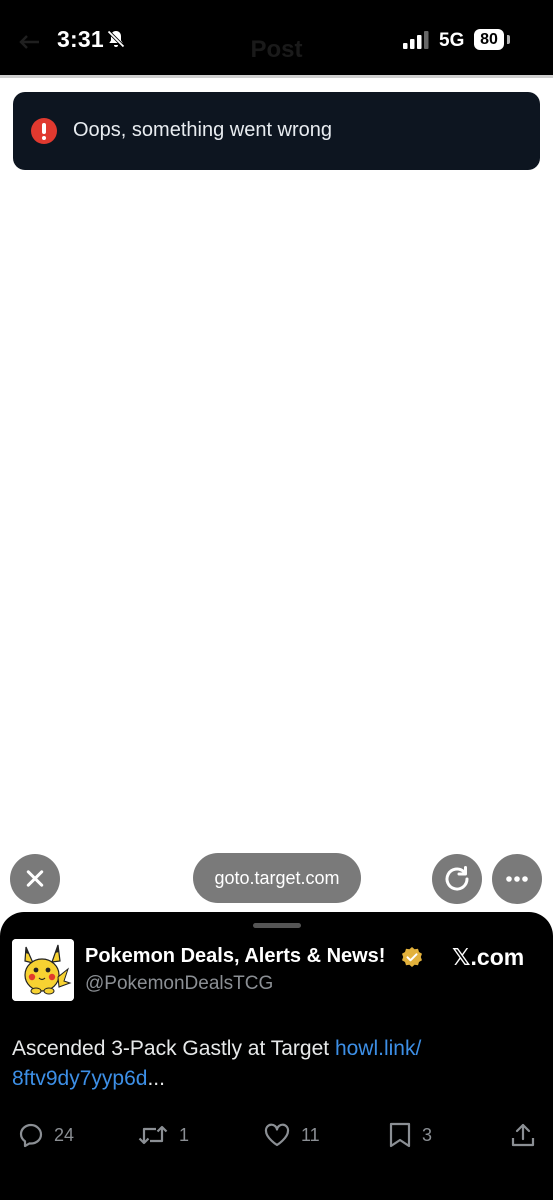 The image size is (553, 1200). I want to click on bookmark-button: 3, so click(410, 1135).